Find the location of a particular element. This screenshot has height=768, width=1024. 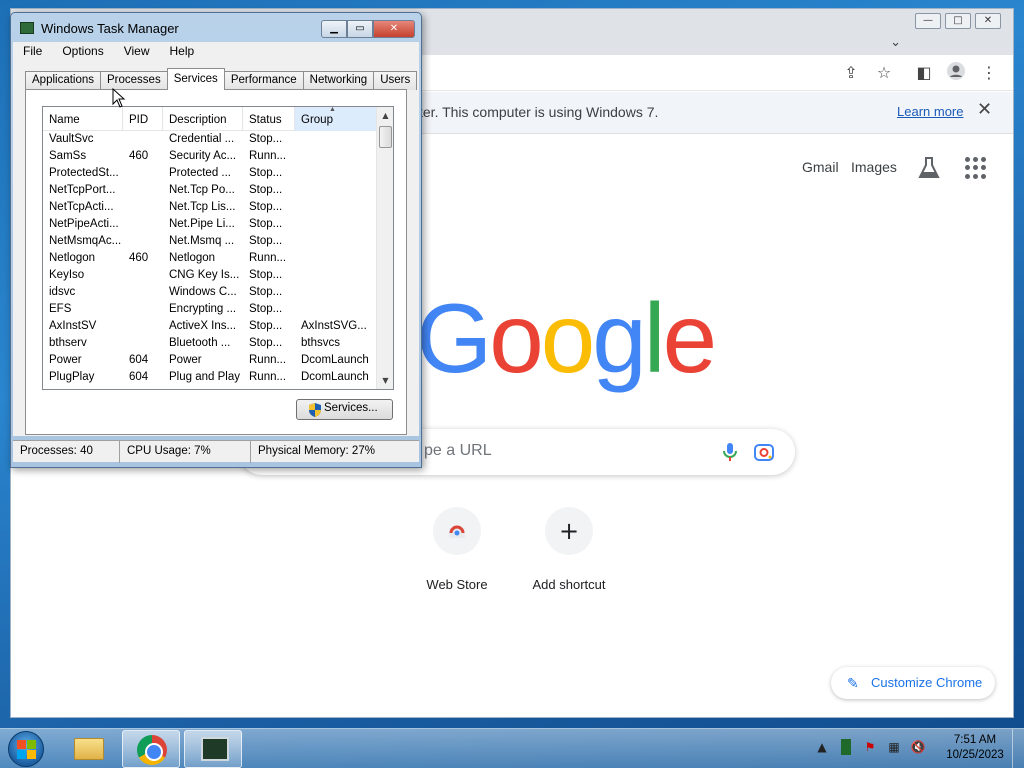

cell-name: KeyIso is located at coordinates (67, 275).